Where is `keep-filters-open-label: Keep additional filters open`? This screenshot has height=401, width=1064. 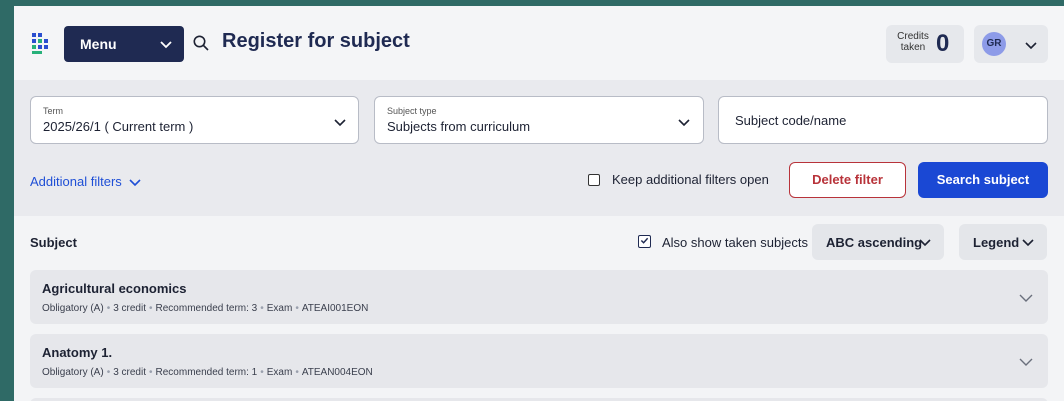 keep-filters-open-label: Keep additional filters open is located at coordinates (690, 179).